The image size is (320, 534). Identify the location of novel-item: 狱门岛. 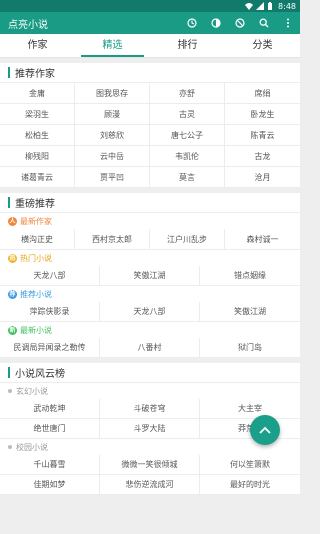
(250, 348).